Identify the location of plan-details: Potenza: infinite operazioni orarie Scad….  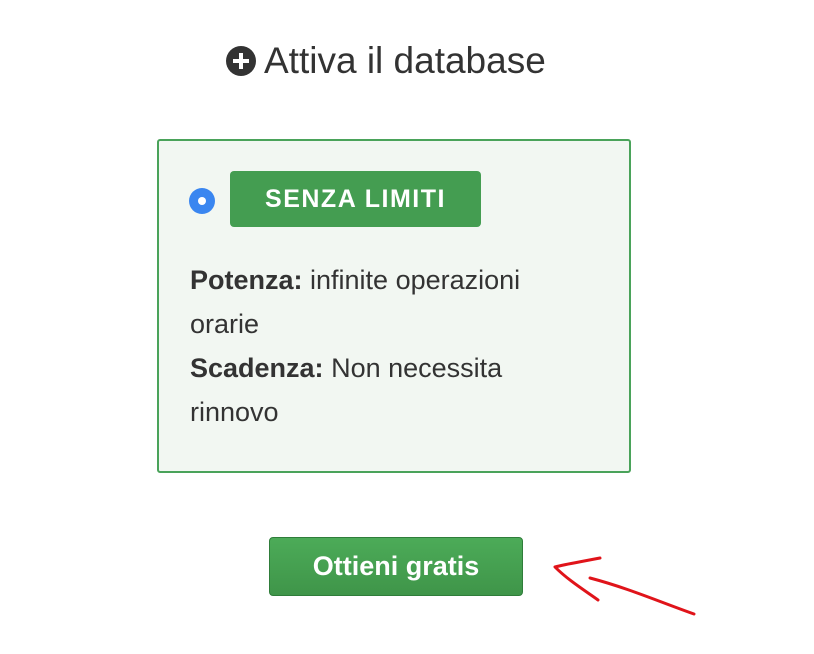
(390, 346).